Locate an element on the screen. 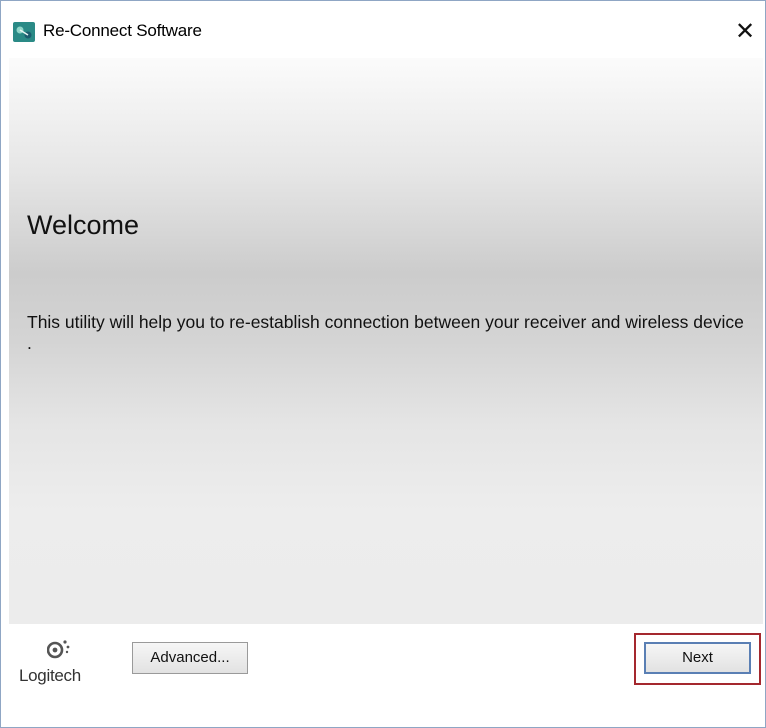 The width and height of the screenshot is (766, 728). next-button: Next is located at coordinates (697, 658).